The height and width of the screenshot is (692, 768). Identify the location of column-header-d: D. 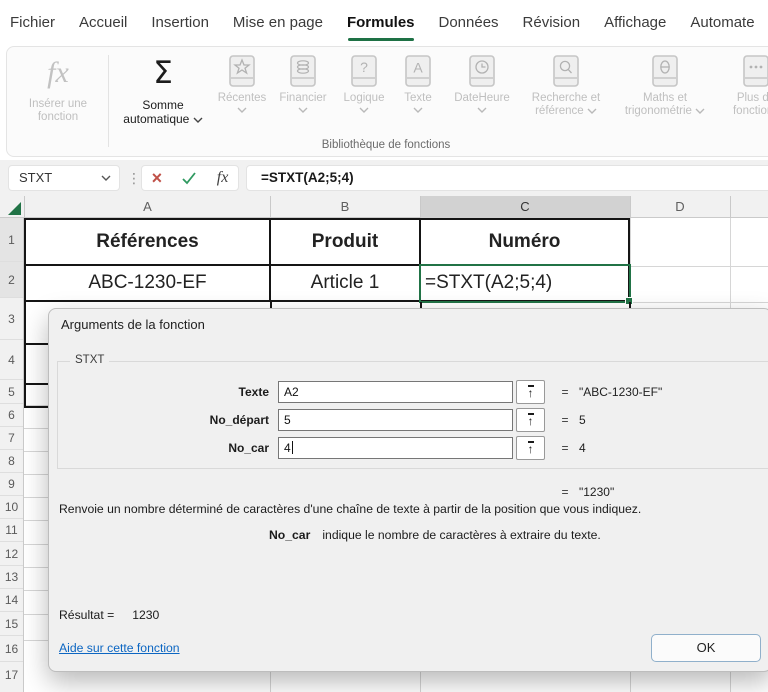
(680, 207).